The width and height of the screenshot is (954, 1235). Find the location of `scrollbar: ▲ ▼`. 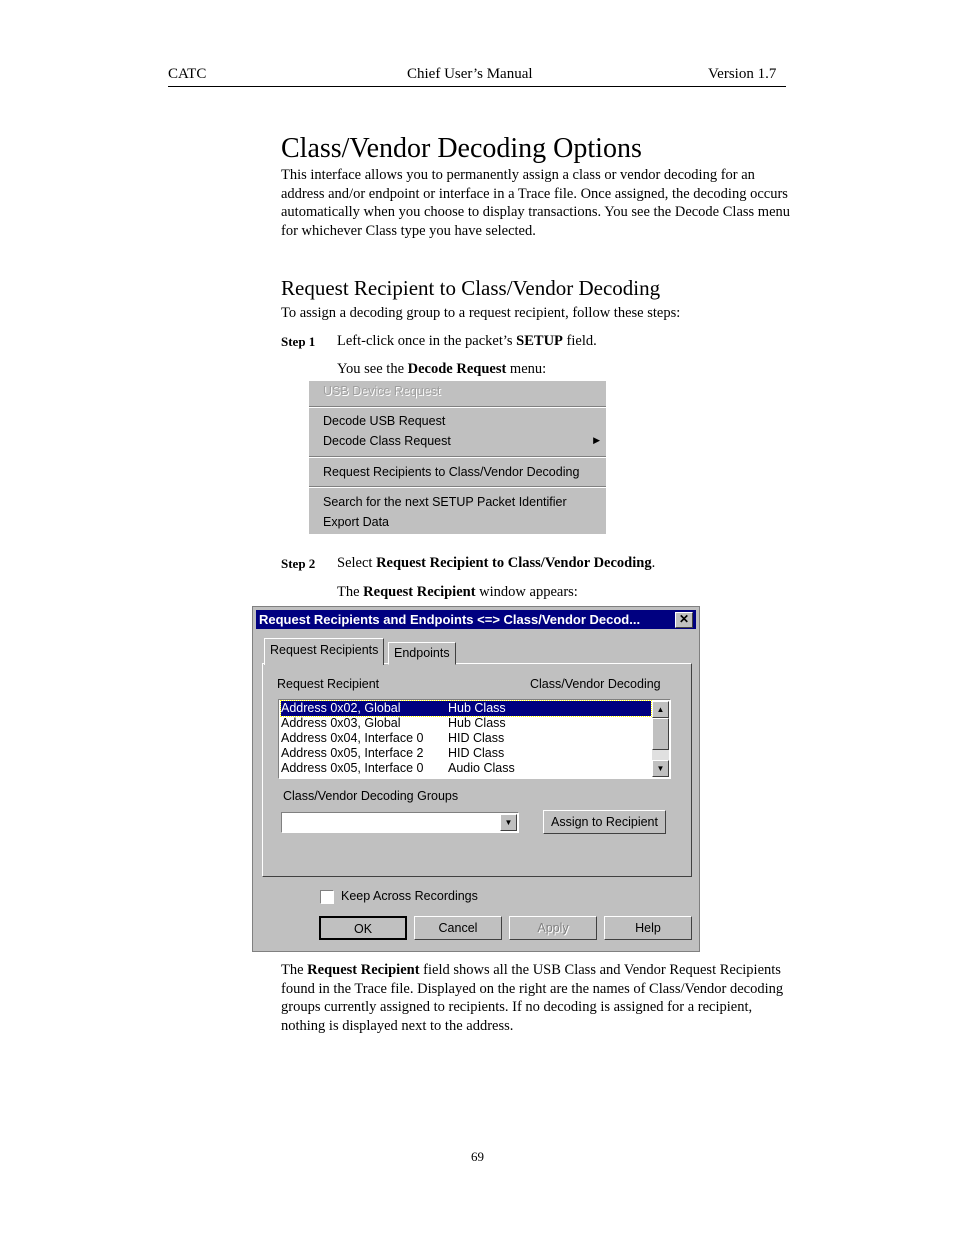

scrollbar: ▲ ▼ is located at coordinates (660, 739).